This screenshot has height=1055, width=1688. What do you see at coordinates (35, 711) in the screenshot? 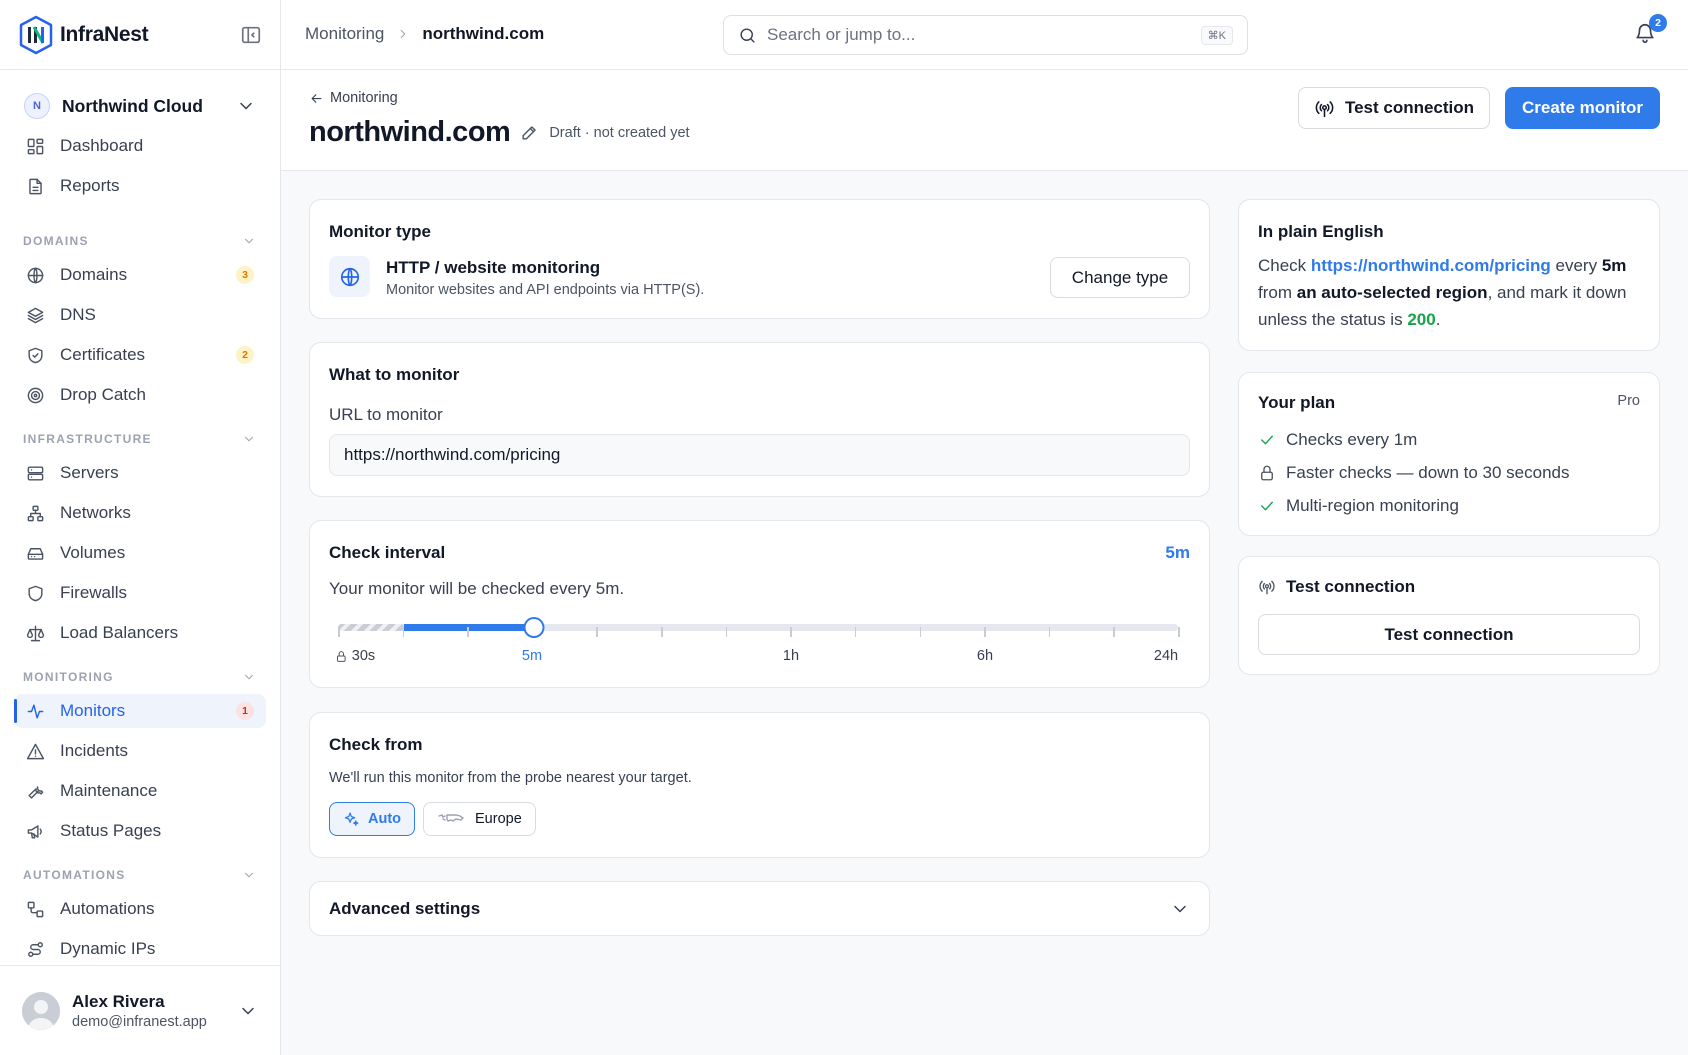
I see `activity-icon` at bounding box center [35, 711].